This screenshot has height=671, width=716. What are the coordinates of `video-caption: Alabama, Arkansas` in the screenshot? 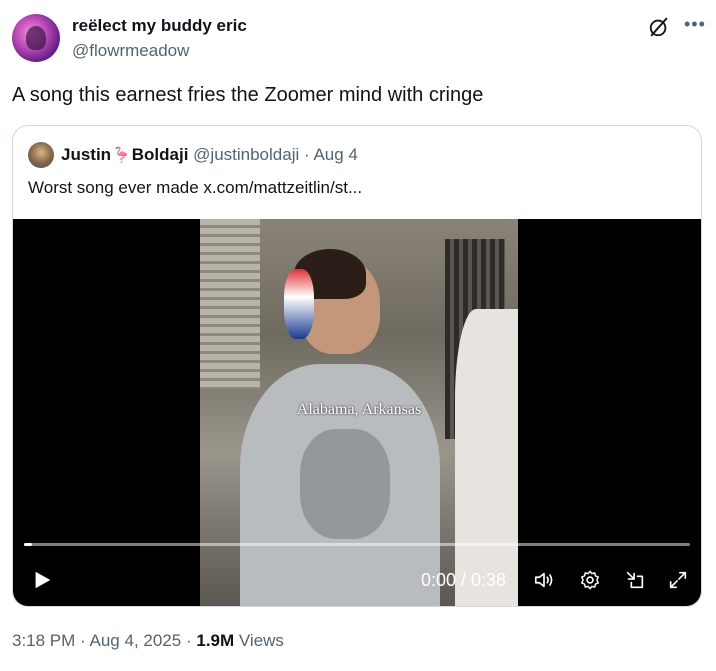 It's located at (359, 409).